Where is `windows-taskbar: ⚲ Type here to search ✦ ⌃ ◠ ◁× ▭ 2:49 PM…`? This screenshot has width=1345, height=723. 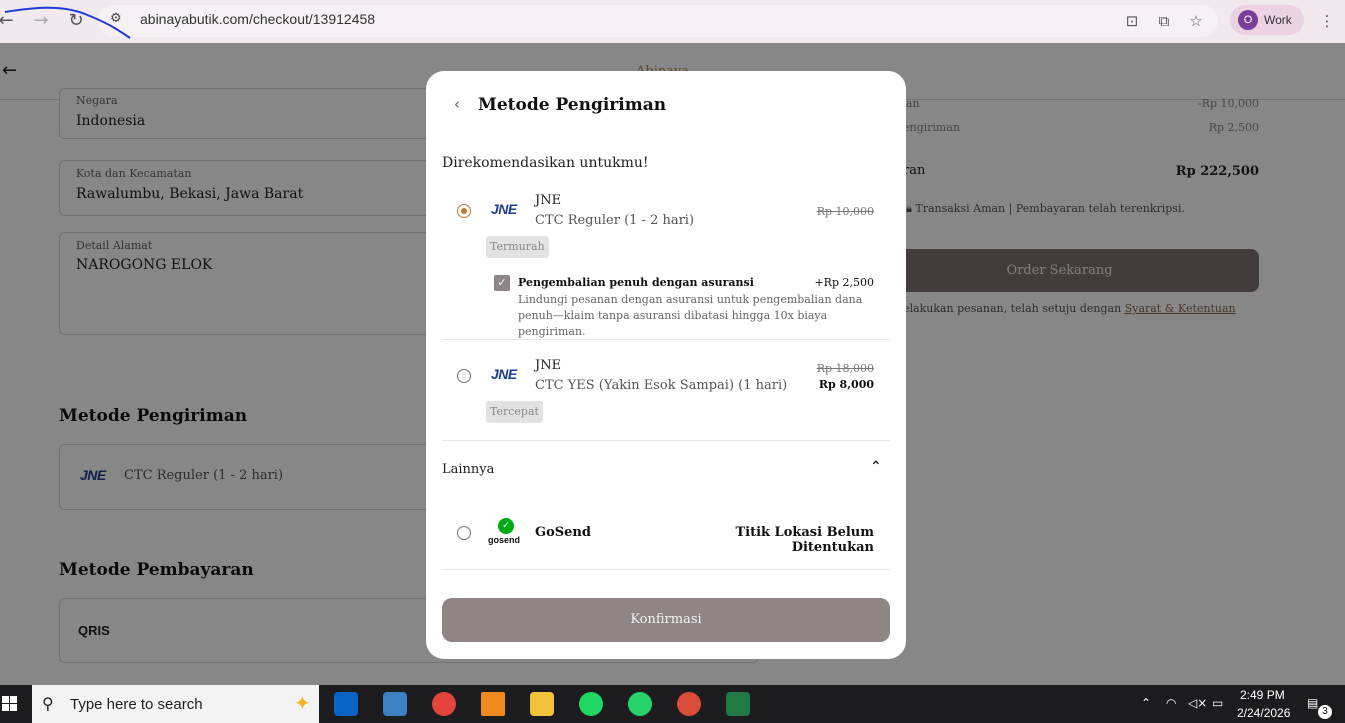
windows-taskbar: ⚲ Type here to search ✦ ⌃ ◠ ◁× ▭ 2:49 PM… is located at coordinates (672, 704).